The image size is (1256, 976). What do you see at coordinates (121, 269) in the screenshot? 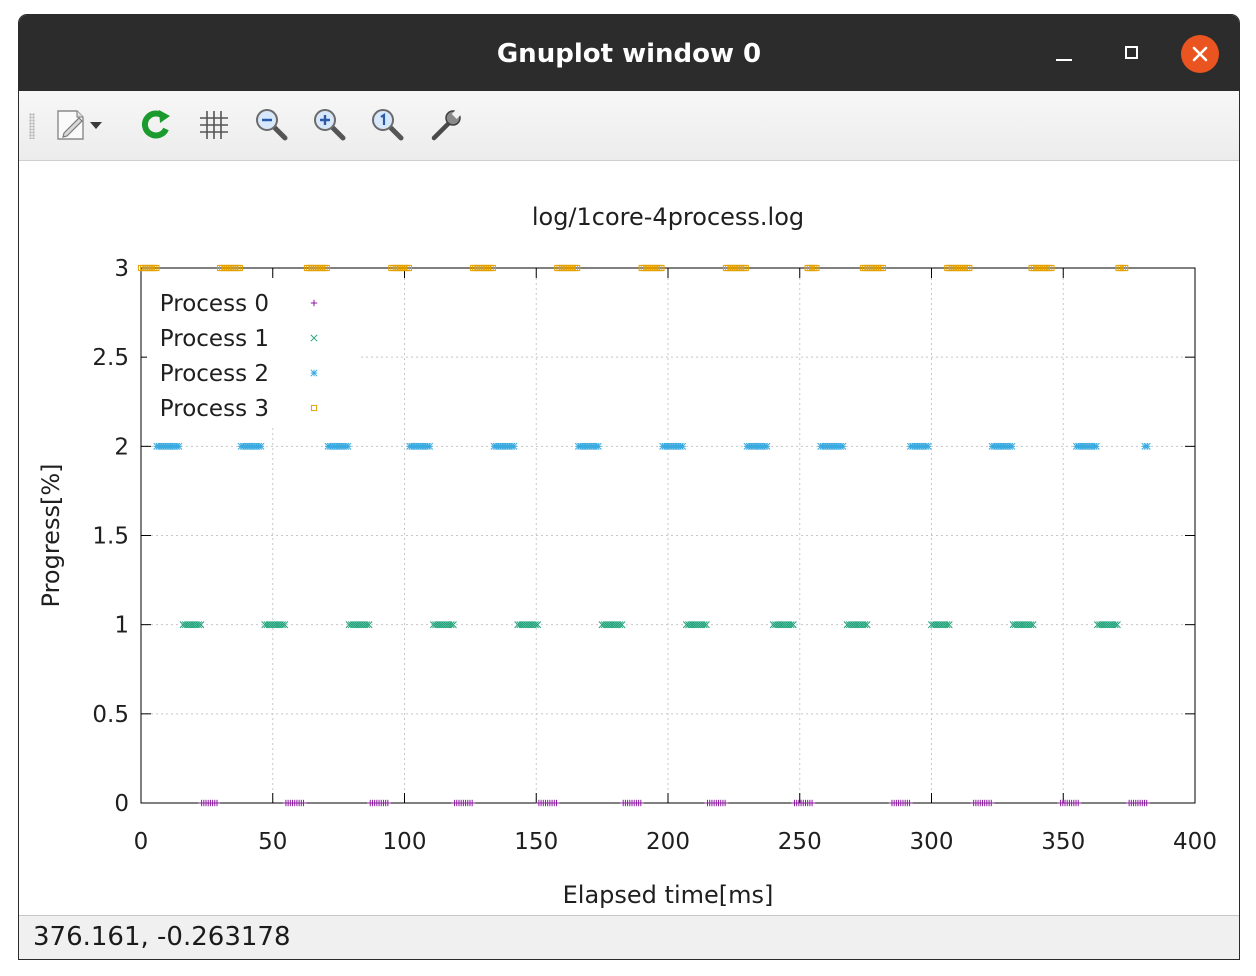
I see `y-tick-label: 3` at bounding box center [121, 269].